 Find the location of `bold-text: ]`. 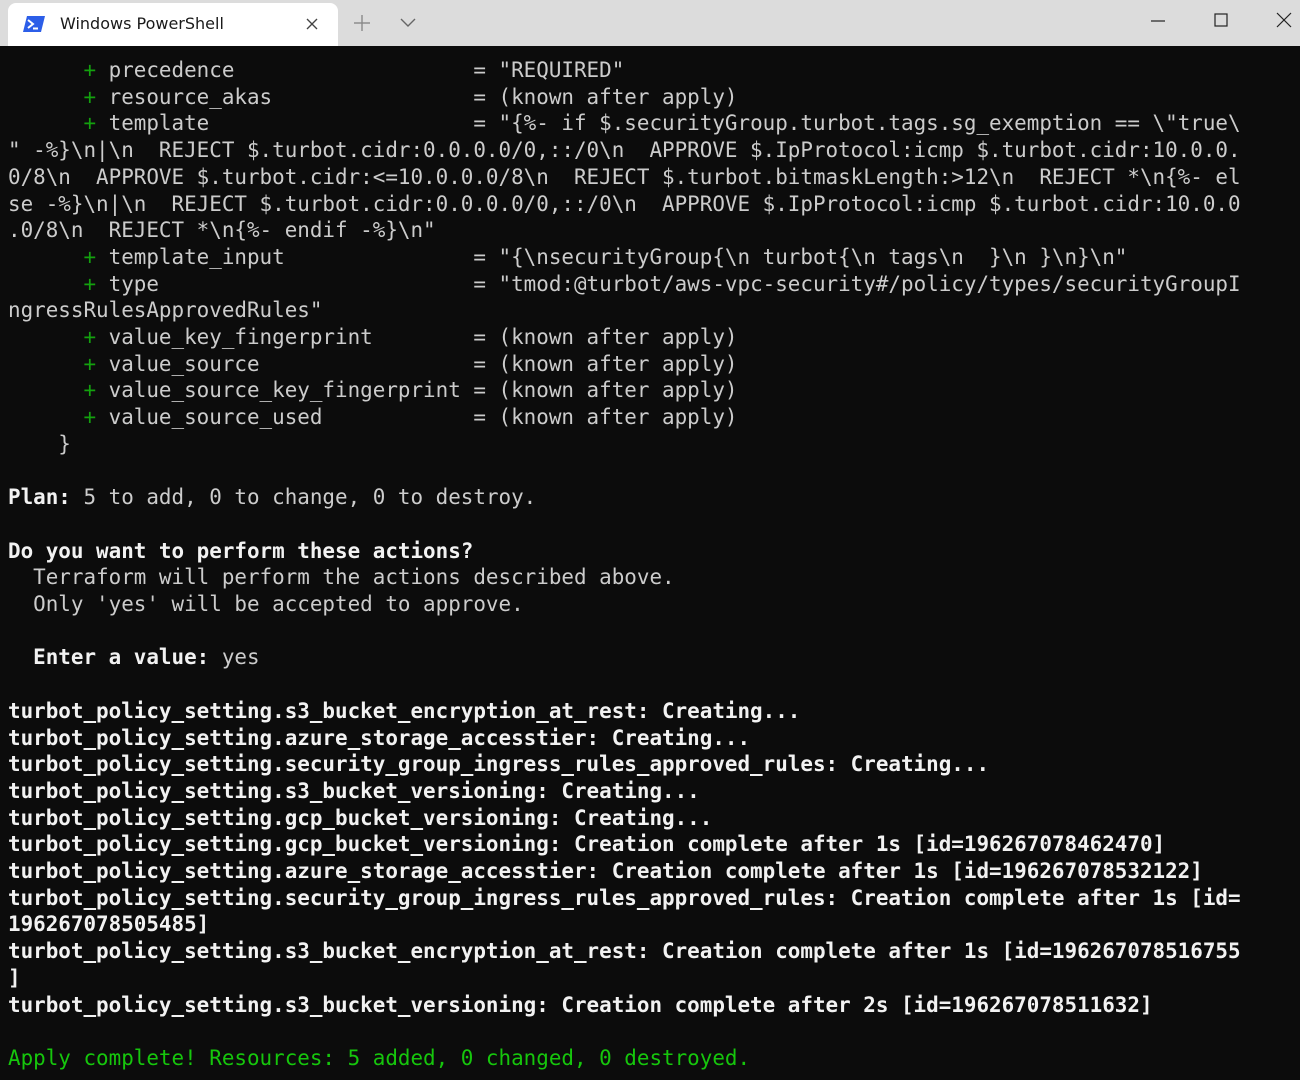

bold-text: ] is located at coordinates (14, 977).